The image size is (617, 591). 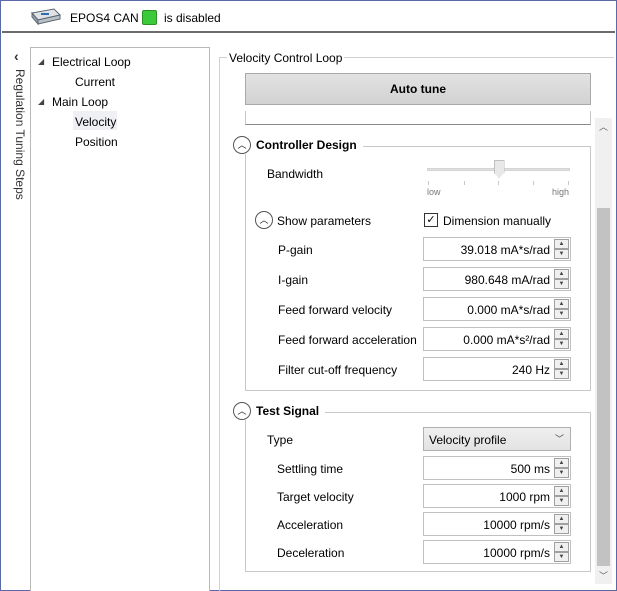 What do you see at coordinates (497, 496) in the screenshot?
I see `target-velocity-field: 1000 rpm ▲ ▼` at bounding box center [497, 496].